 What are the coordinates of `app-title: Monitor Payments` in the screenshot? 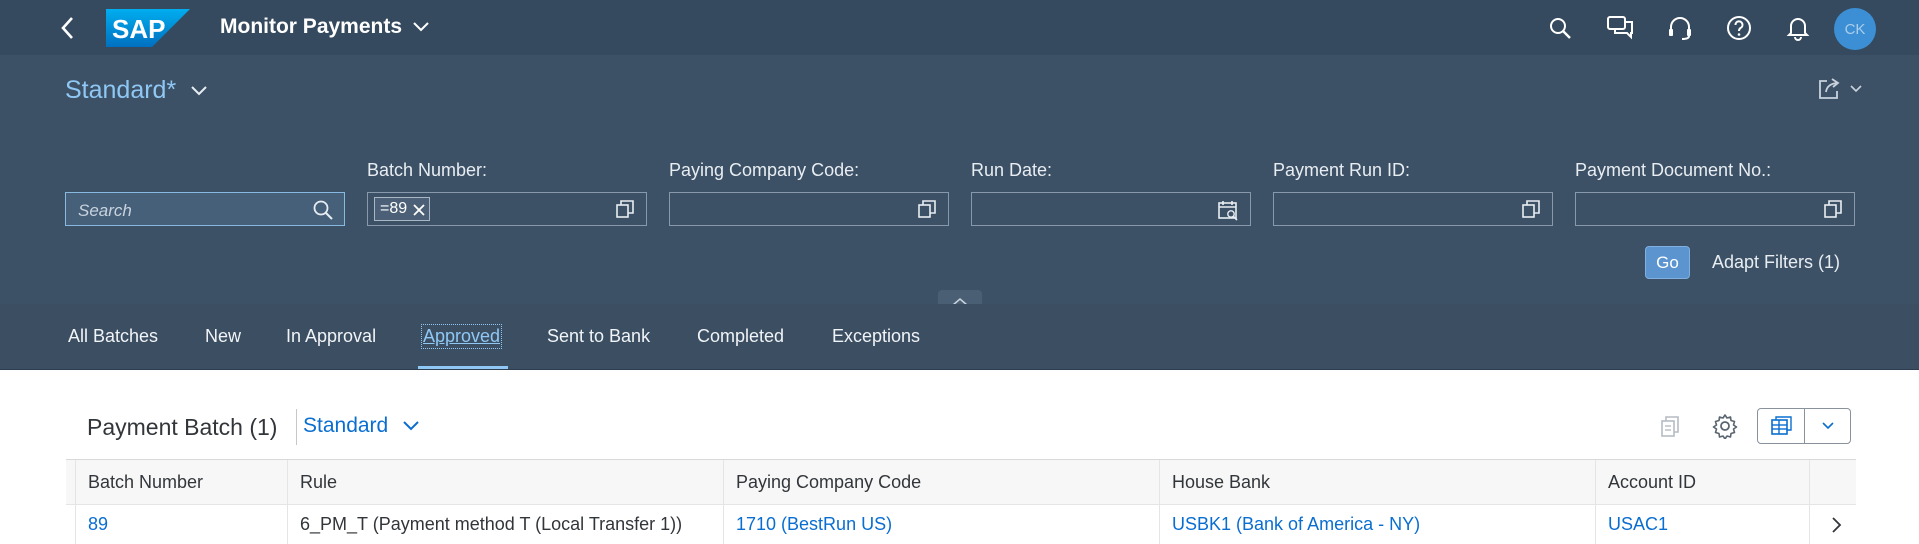 It's located at (311, 26).